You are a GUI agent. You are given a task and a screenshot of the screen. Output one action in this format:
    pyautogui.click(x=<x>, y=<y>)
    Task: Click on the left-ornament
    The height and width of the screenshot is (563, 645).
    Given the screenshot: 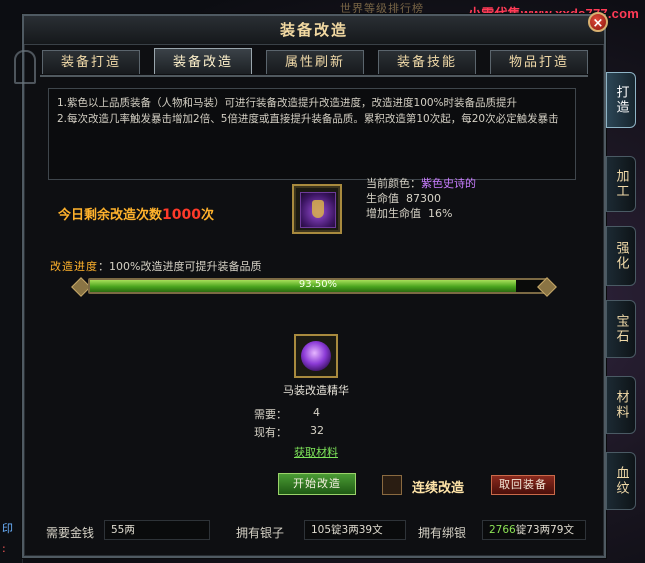 What is the action you would take?
    pyautogui.click(x=25, y=67)
    